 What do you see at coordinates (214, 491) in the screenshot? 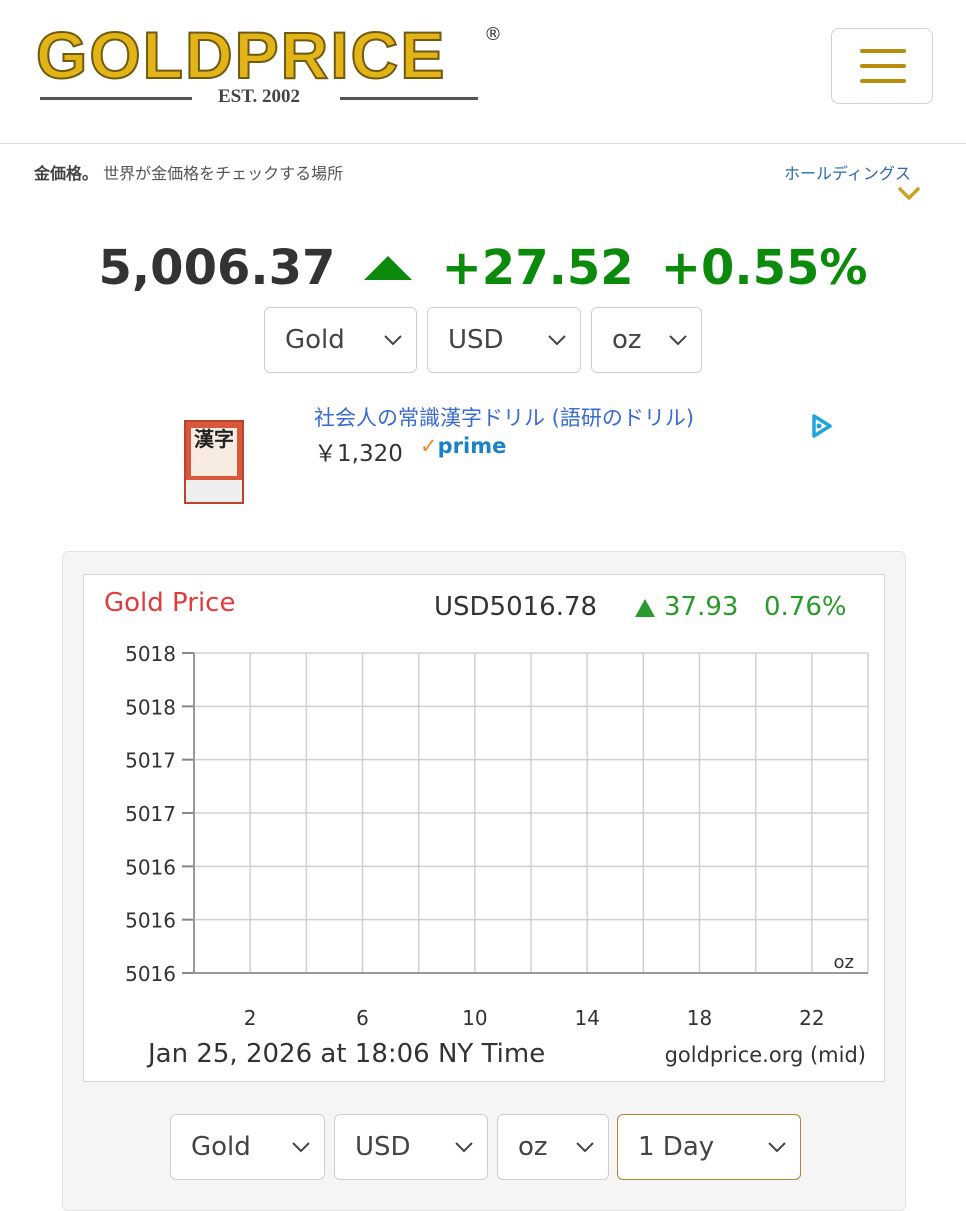
I see `book-cover-strip` at bounding box center [214, 491].